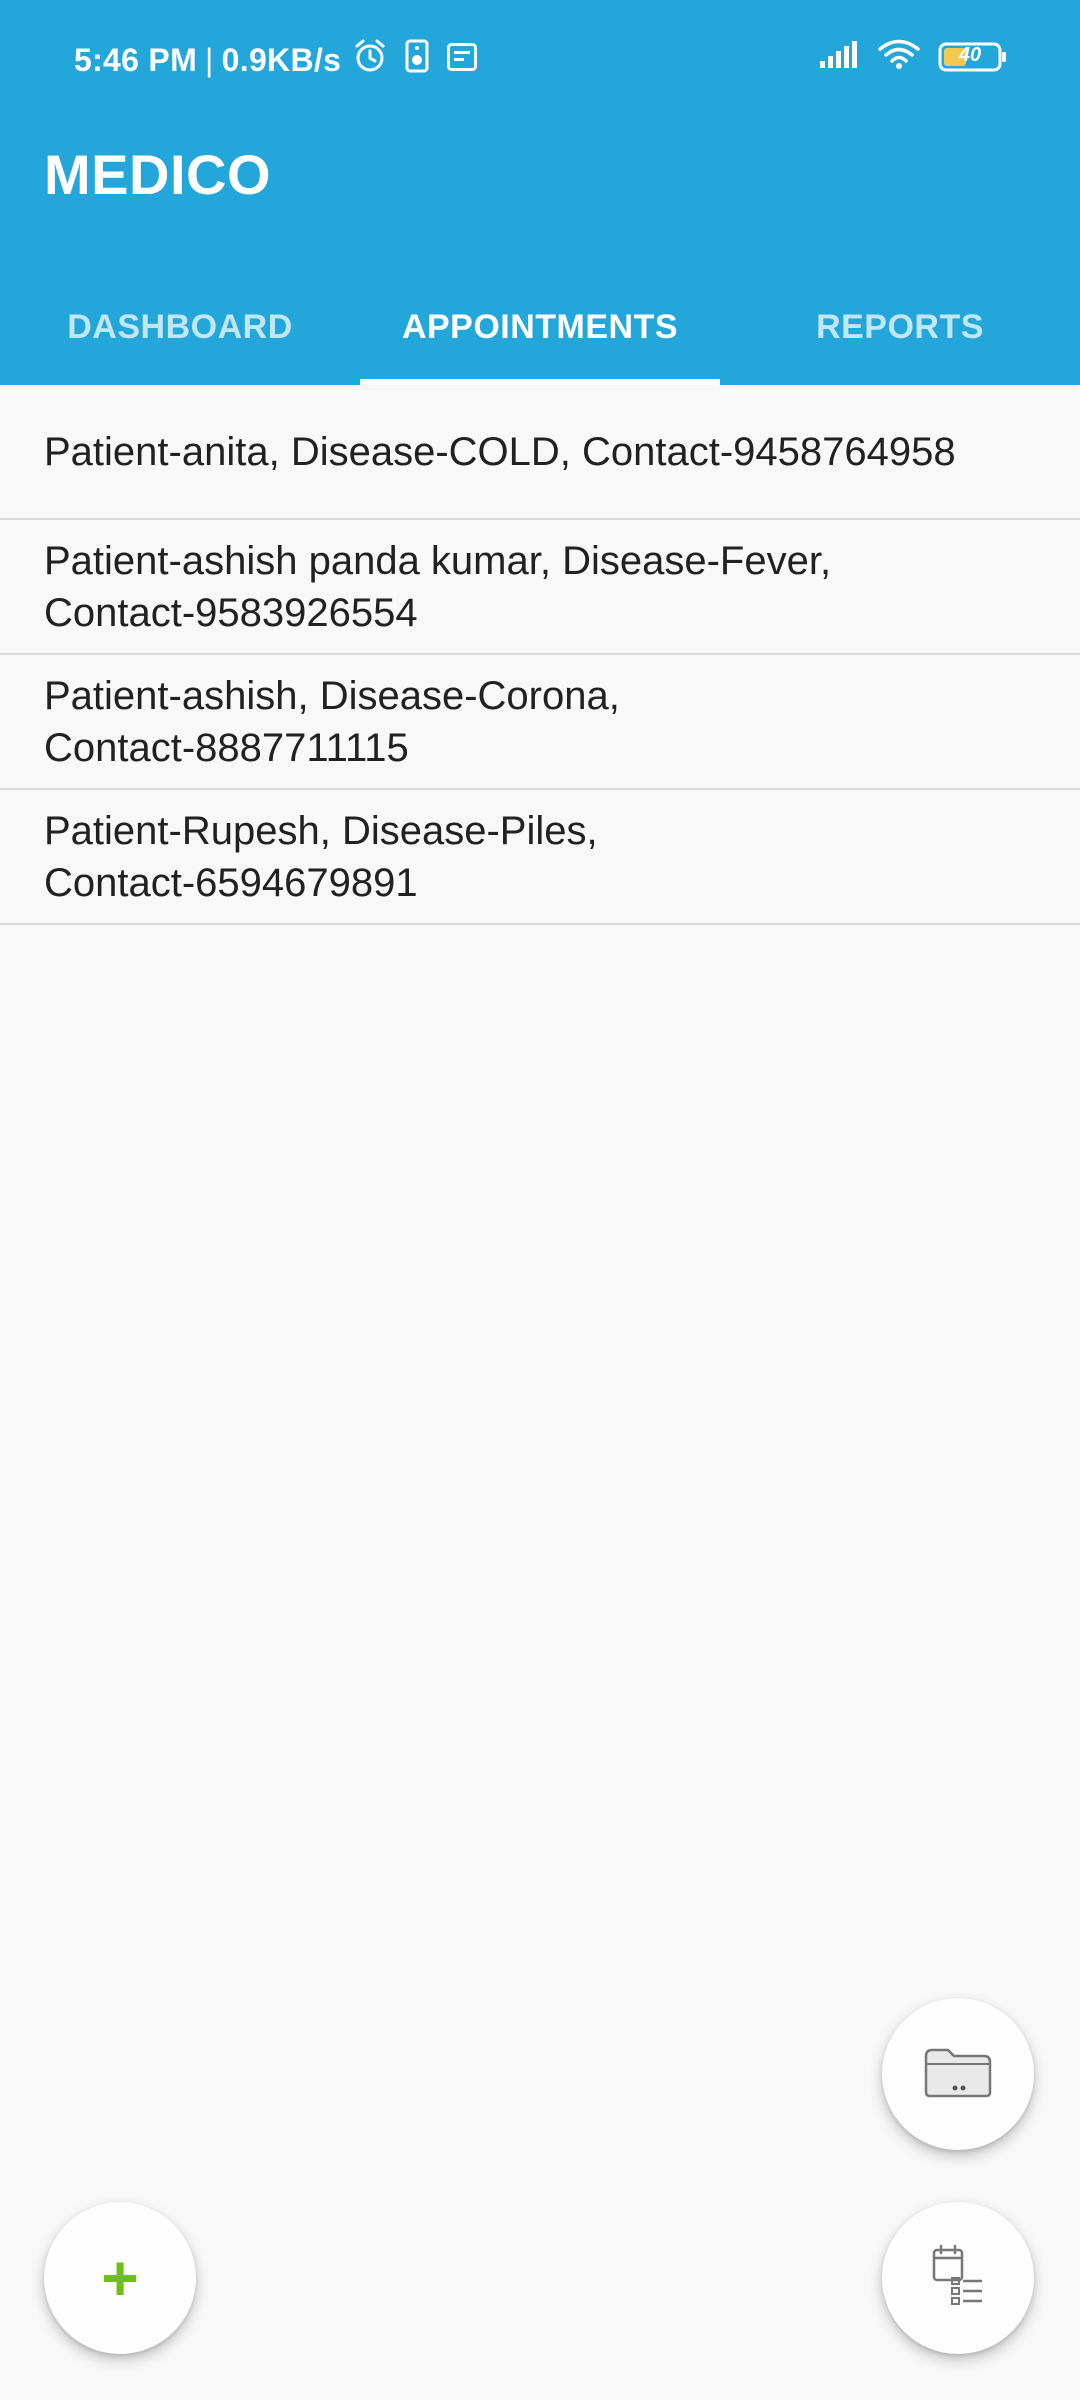 This screenshot has height=2400, width=1080. What do you see at coordinates (462, 60) in the screenshot?
I see `notes-icon` at bounding box center [462, 60].